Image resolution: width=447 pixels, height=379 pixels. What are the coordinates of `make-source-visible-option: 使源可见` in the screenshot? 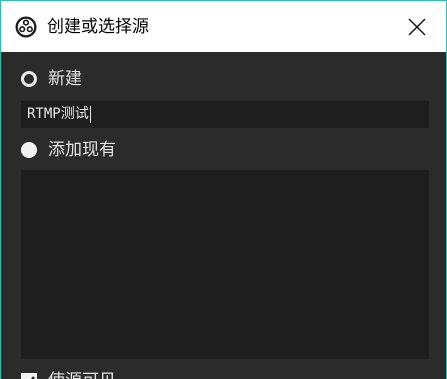 It's located at (68, 374).